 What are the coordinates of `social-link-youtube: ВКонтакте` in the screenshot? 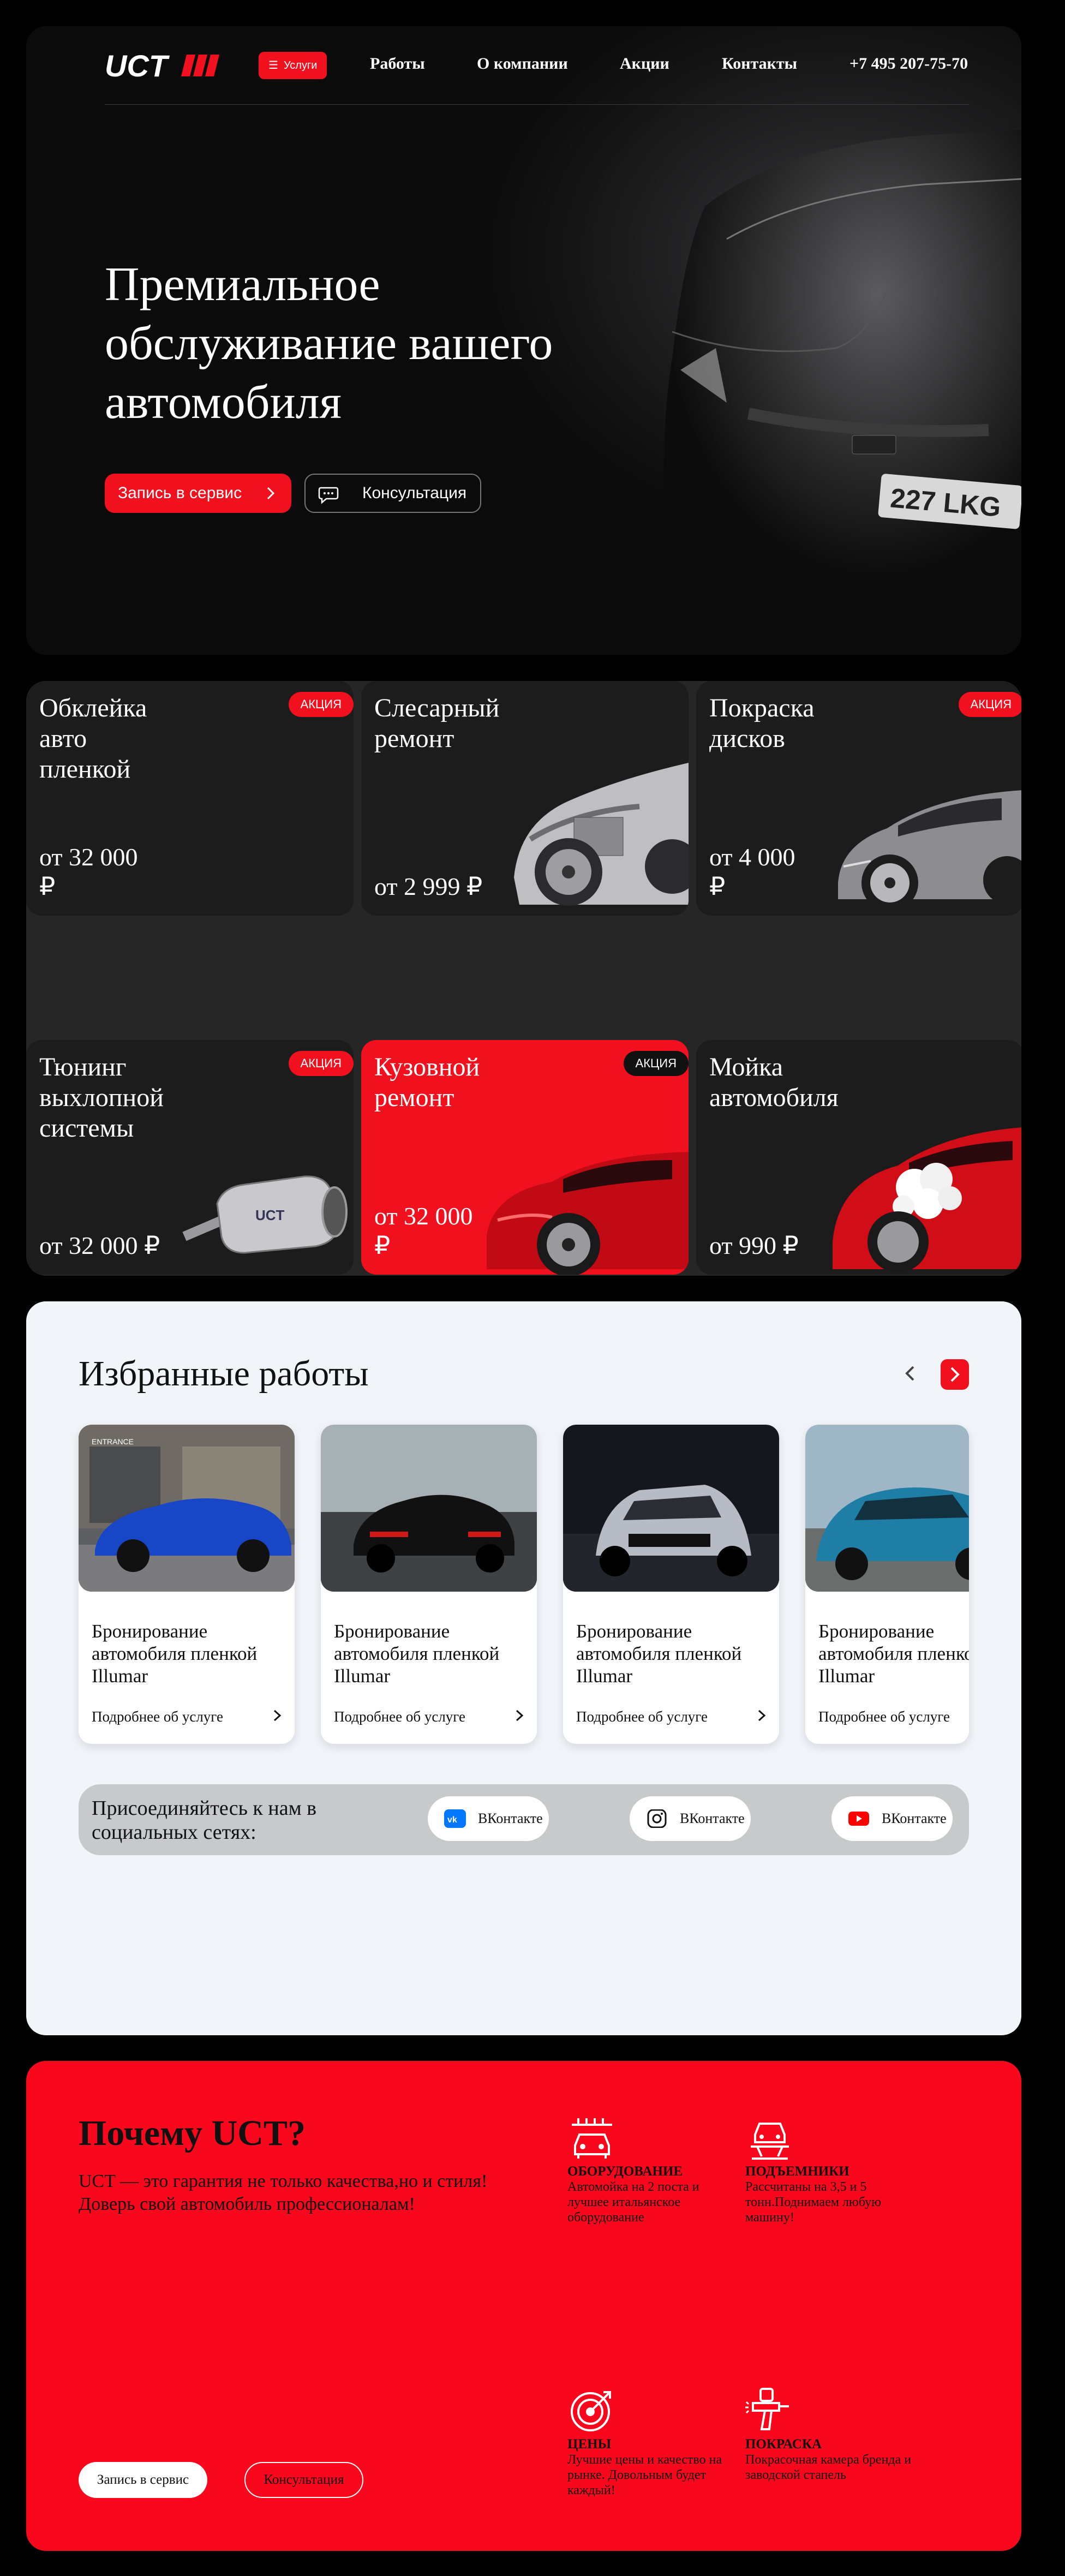 It's located at (892, 1818).